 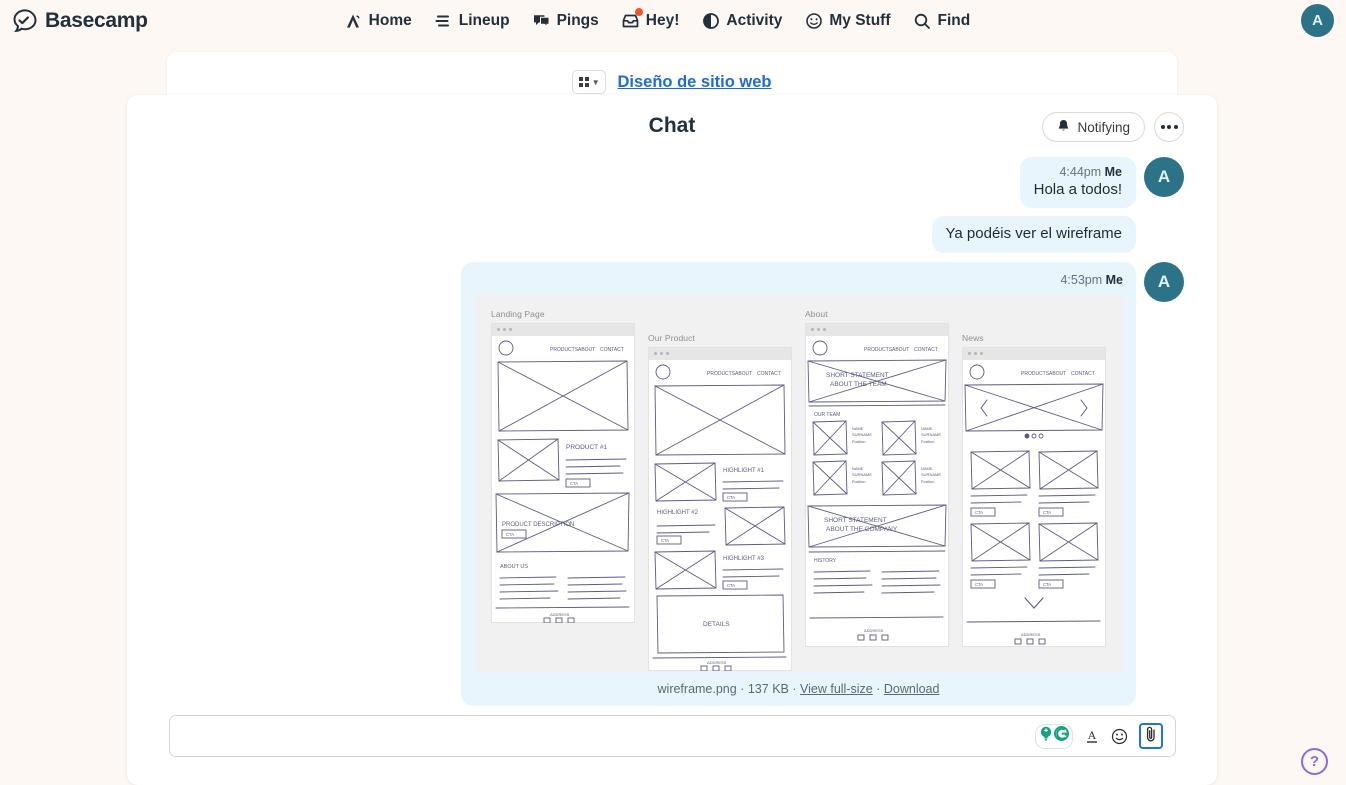 I want to click on nav-item-home: Home, so click(x=378, y=20).